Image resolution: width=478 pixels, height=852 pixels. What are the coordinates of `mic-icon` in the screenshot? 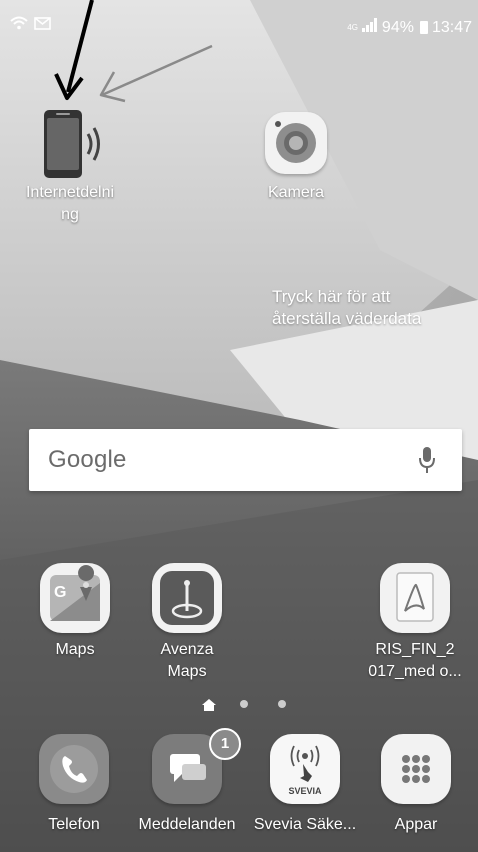 It's located at (427, 462).